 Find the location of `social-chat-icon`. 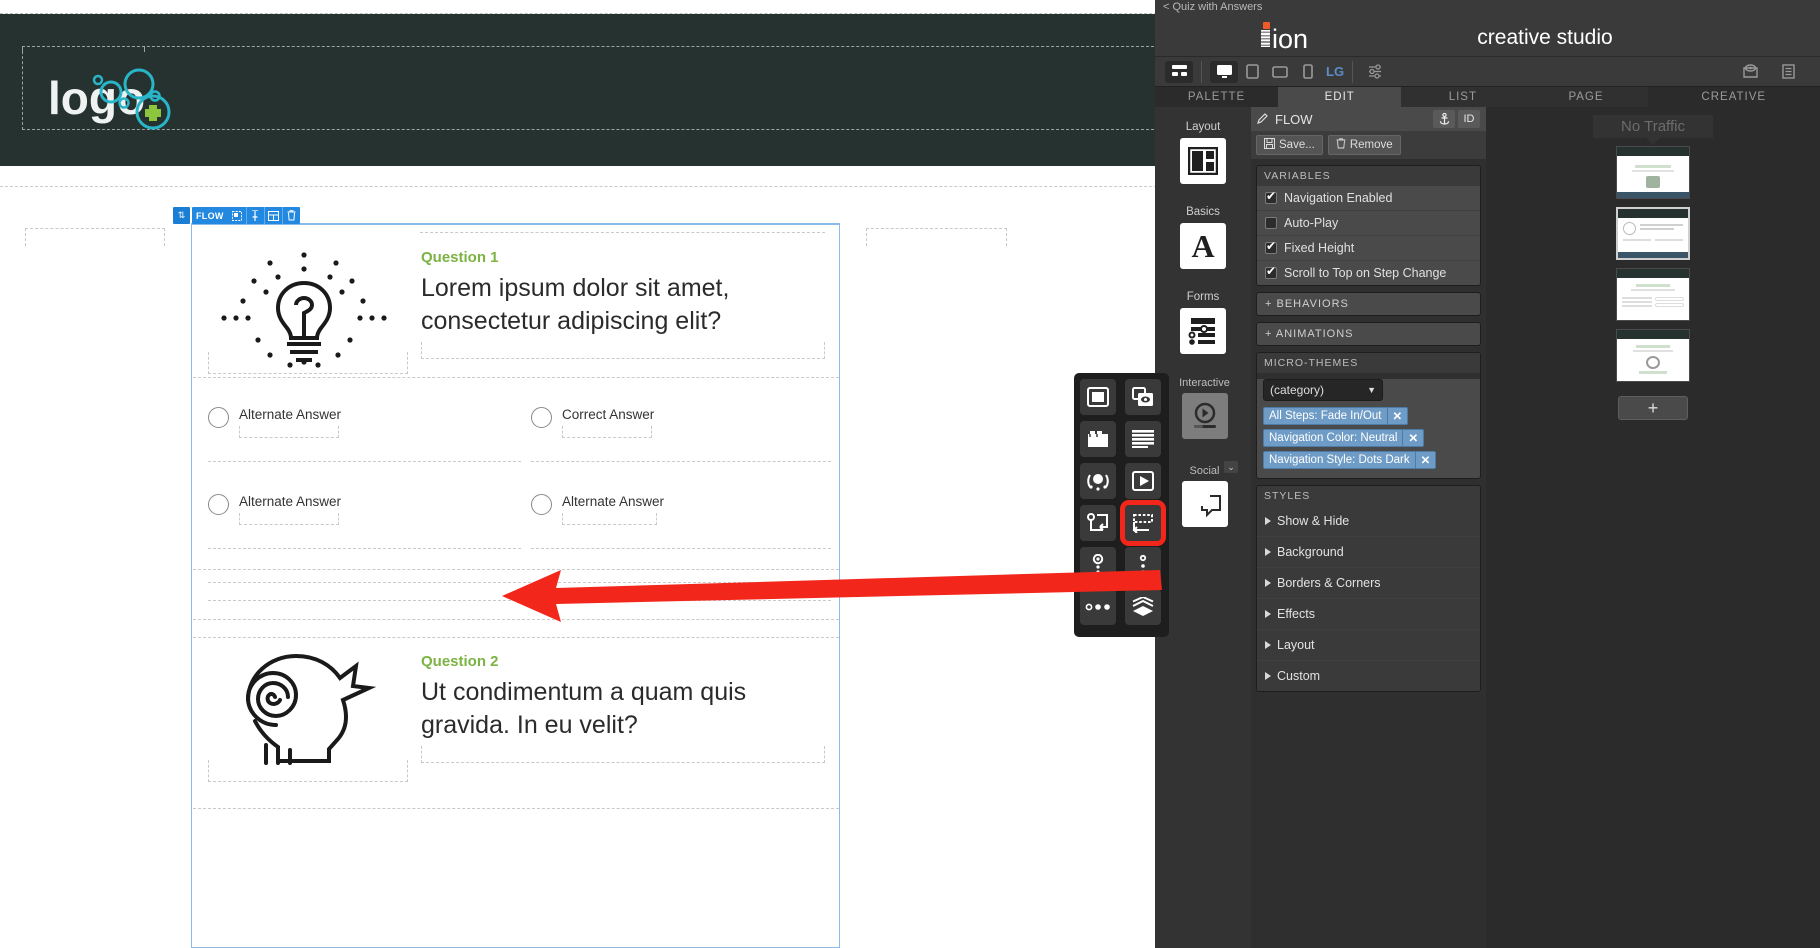

social-chat-icon is located at coordinates (1204, 504).